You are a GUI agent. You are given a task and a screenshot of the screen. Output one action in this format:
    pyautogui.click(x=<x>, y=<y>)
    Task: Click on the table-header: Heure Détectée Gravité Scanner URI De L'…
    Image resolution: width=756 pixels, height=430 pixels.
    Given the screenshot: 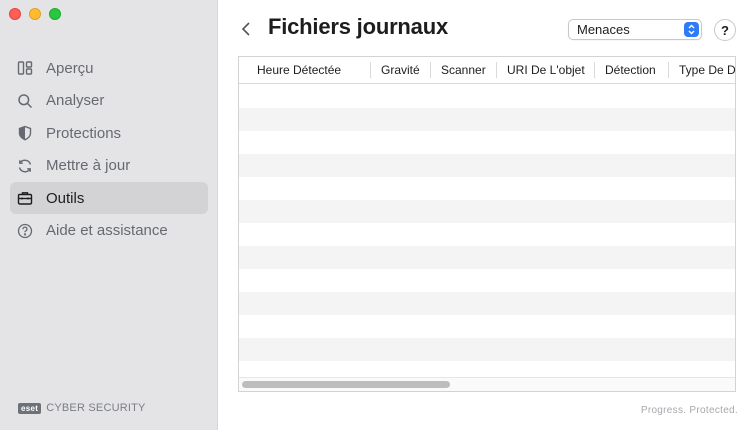 What is the action you would take?
    pyautogui.click(x=487, y=70)
    